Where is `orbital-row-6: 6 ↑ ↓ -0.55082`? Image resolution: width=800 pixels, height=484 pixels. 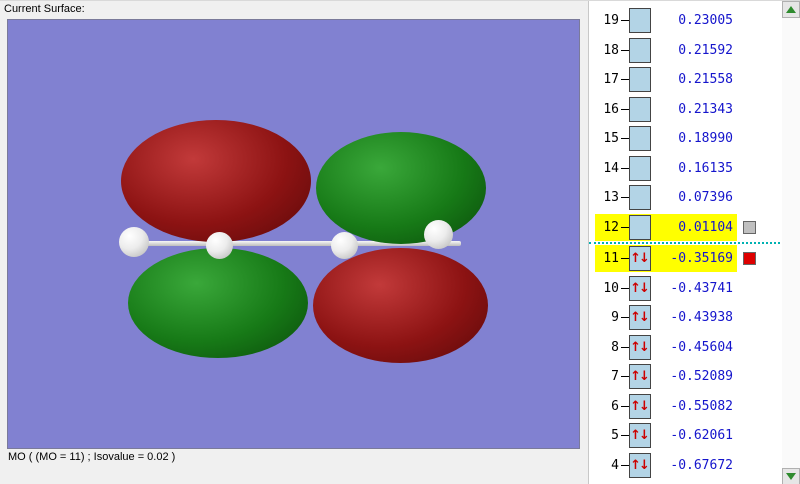
orbital-row-6: 6 ↑ ↓ -0.55082 is located at coordinates (685, 407).